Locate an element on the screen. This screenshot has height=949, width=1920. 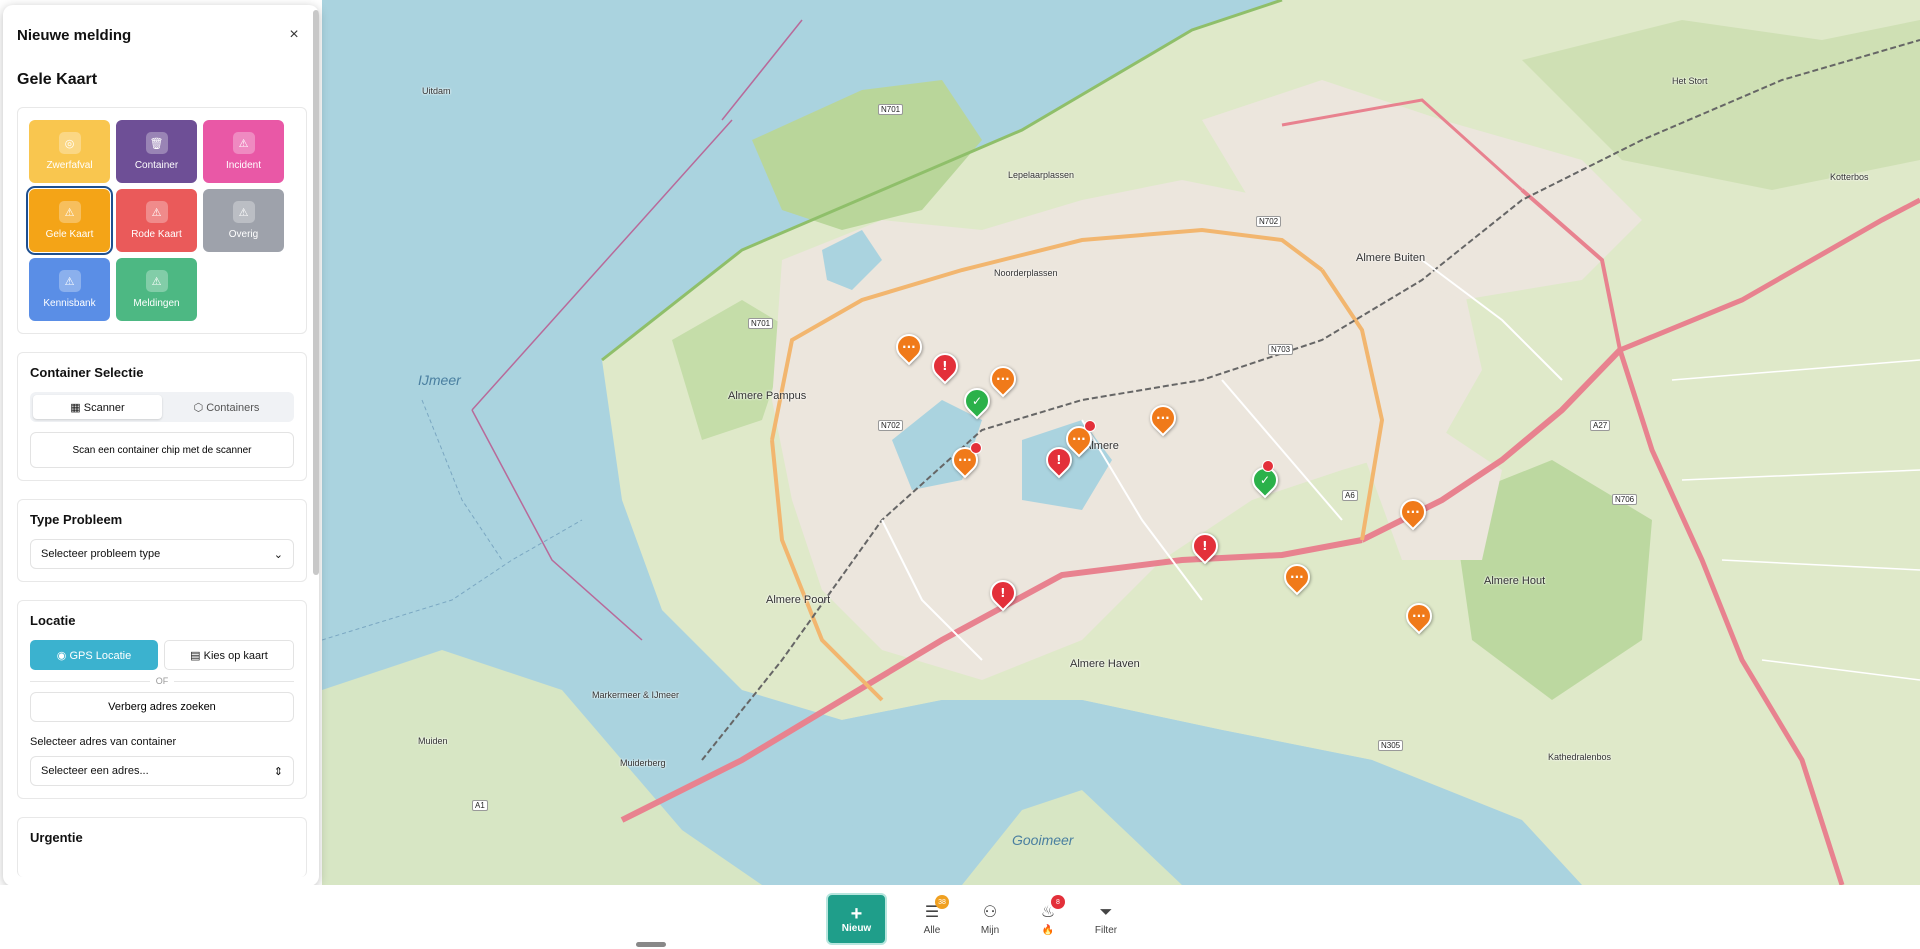
category-tile-gele-kaart: ⚠ Gele Kaart is located at coordinates (69, 220).